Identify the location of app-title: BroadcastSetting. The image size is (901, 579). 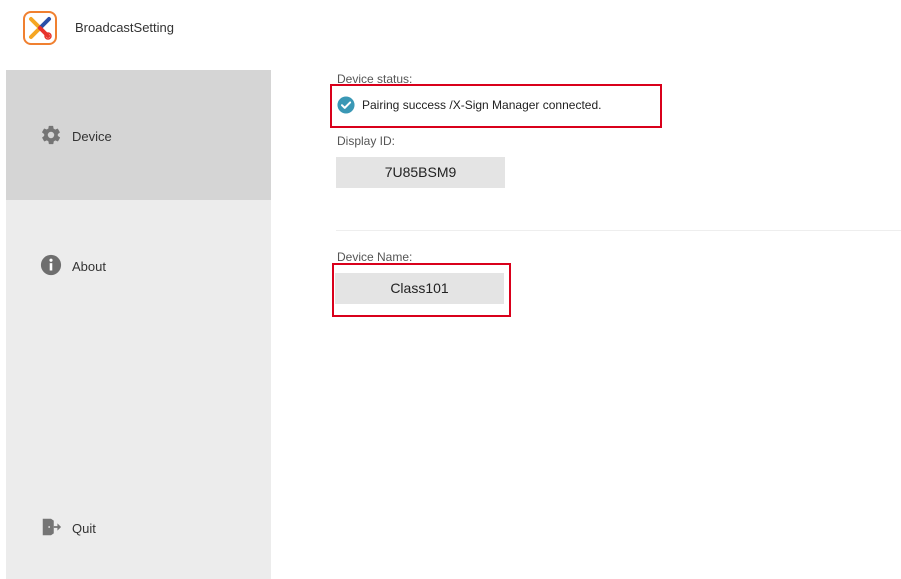
(125, 27).